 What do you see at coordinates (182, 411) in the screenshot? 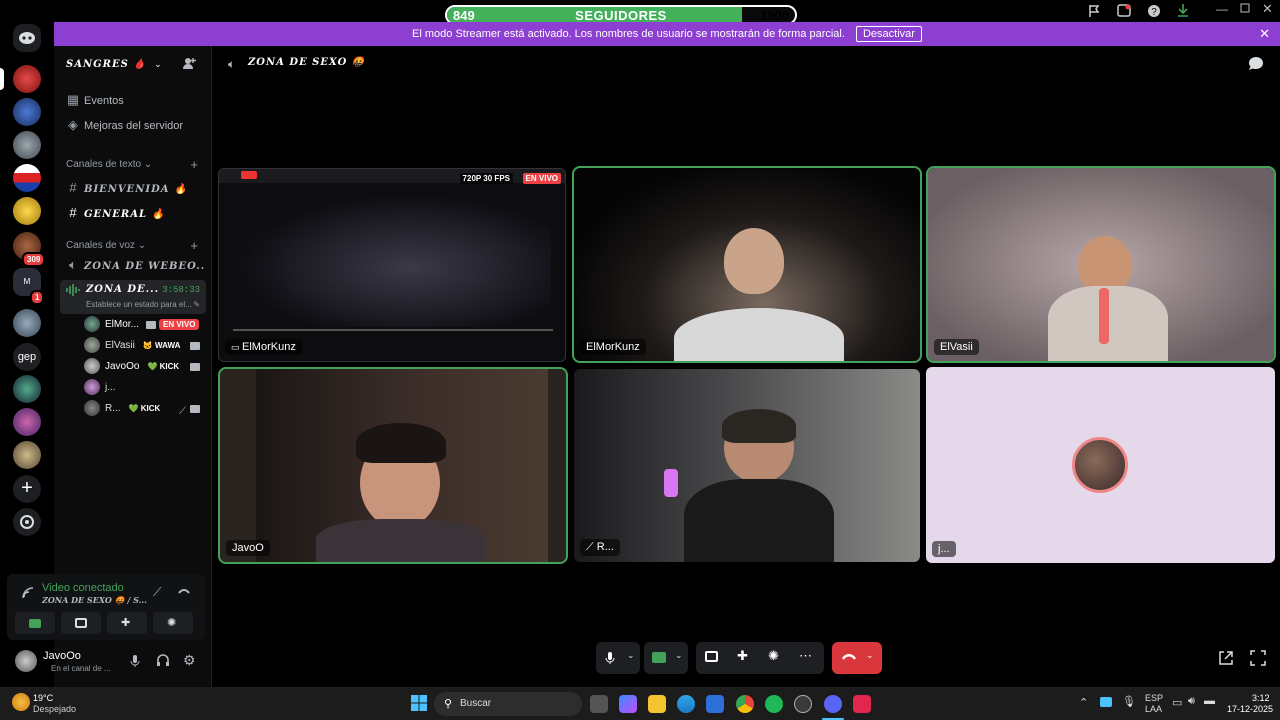
I see `muted-mic-icon: ⟋` at bounding box center [182, 411].